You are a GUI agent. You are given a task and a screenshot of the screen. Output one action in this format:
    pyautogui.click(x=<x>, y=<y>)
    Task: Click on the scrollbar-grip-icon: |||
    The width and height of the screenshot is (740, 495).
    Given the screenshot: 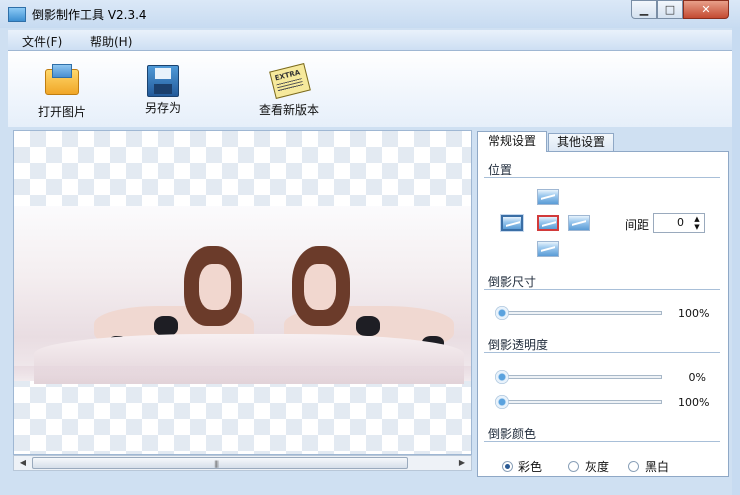 What is the action you would take?
    pyautogui.click(x=216, y=464)
    